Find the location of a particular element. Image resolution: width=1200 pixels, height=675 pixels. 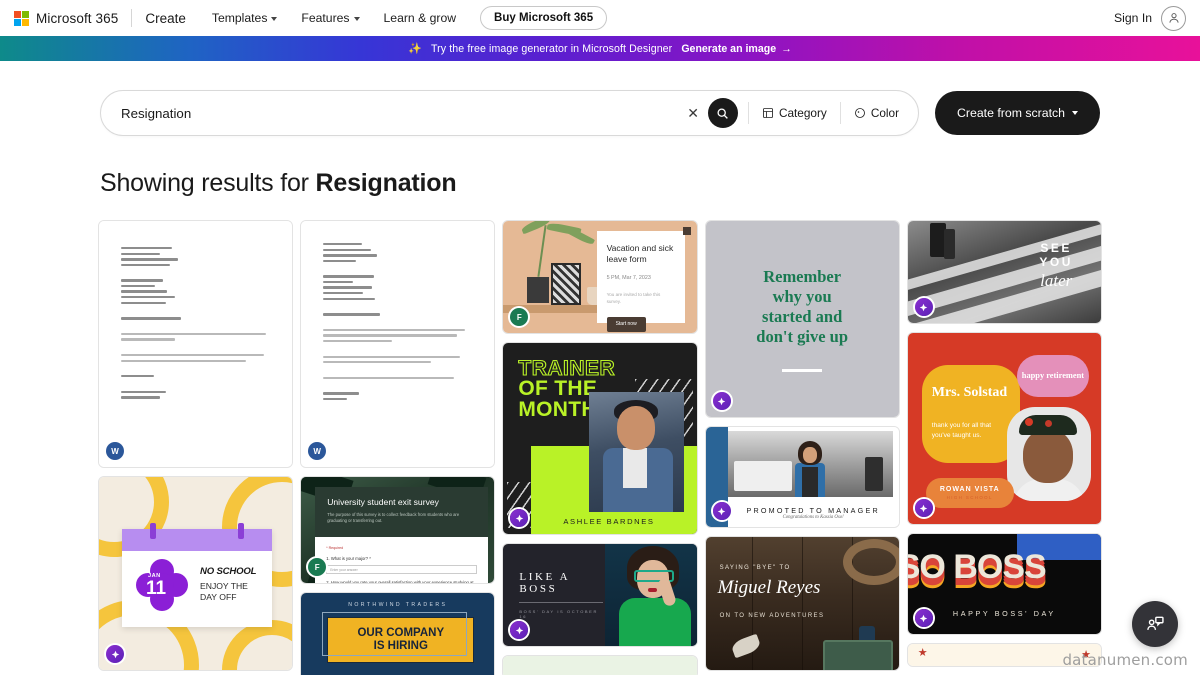

like-a-boss-photo is located at coordinates (650, 595).